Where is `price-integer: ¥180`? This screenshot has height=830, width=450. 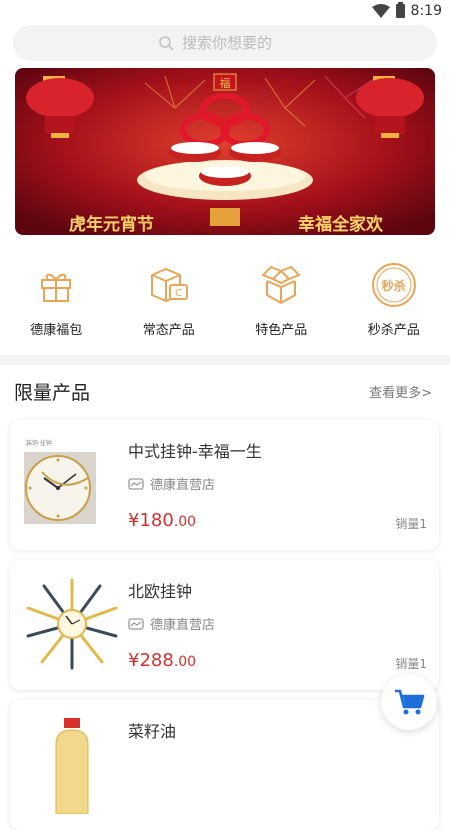 price-integer: ¥180 is located at coordinates (151, 520).